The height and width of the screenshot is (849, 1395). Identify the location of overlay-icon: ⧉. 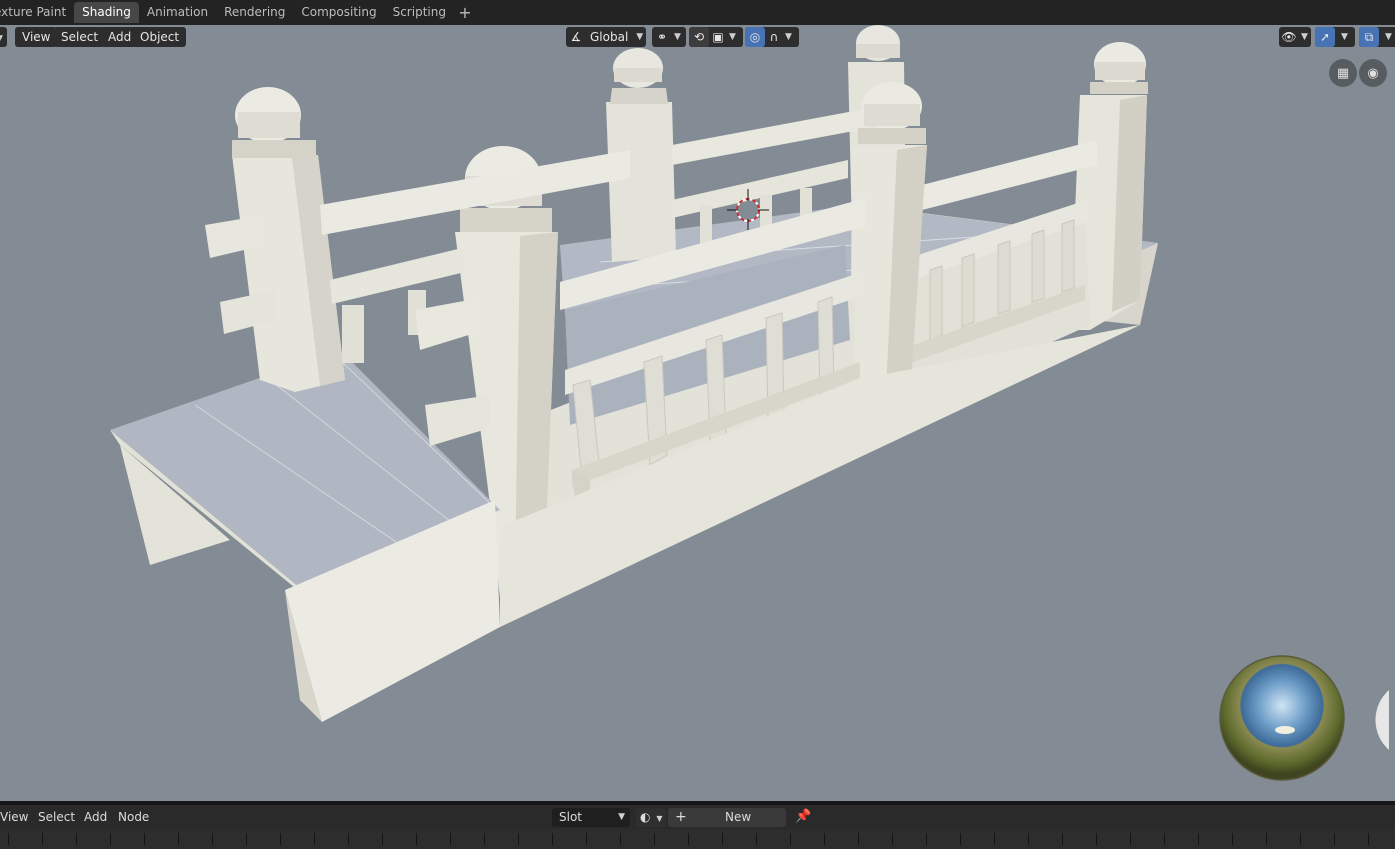
(1369, 37).